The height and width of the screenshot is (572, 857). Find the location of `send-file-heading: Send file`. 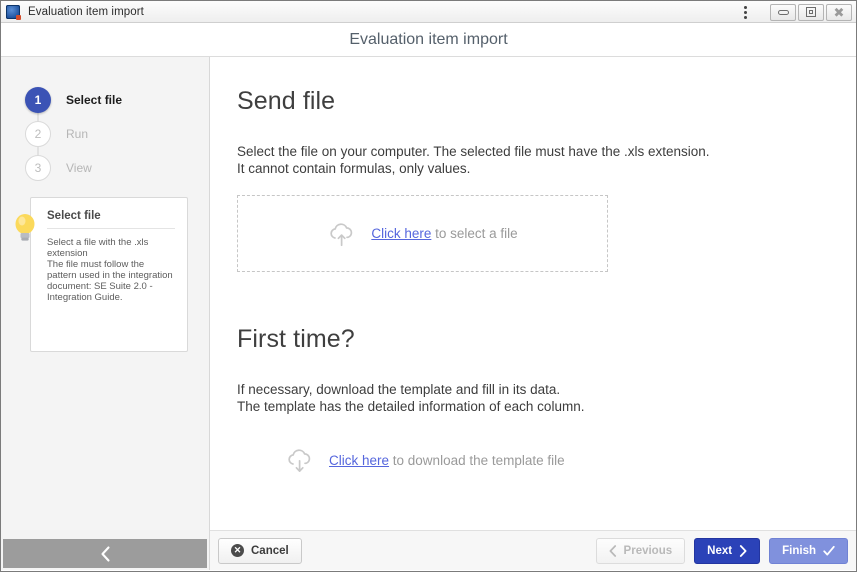

send-file-heading: Send file is located at coordinates (286, 101).